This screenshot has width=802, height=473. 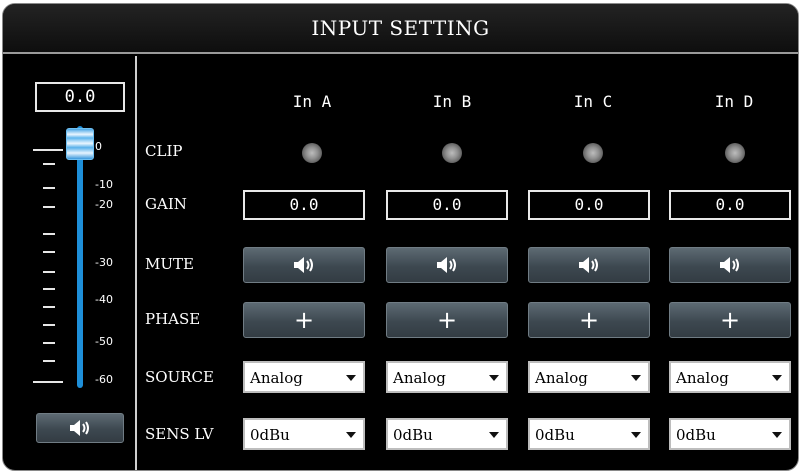 I want to click on phase-button-d: +, so click(x=730, y=320).